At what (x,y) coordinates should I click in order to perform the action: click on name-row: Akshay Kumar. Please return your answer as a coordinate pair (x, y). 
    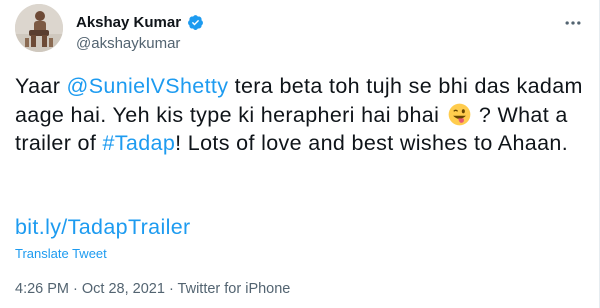
    Looking at the image, I should click on (140, 22).